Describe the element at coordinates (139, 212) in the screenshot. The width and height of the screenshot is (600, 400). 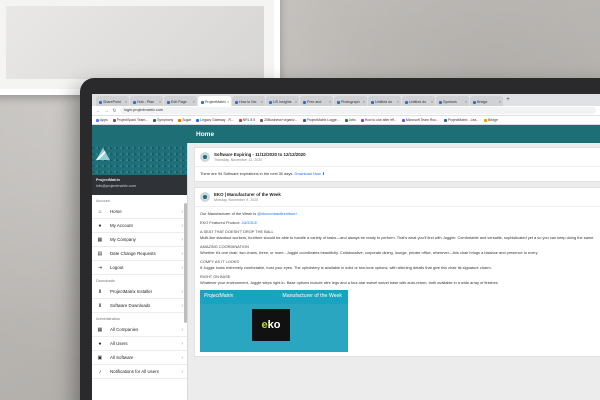
I see `sidebar-item-home: ⌂ Home ›` at that location.